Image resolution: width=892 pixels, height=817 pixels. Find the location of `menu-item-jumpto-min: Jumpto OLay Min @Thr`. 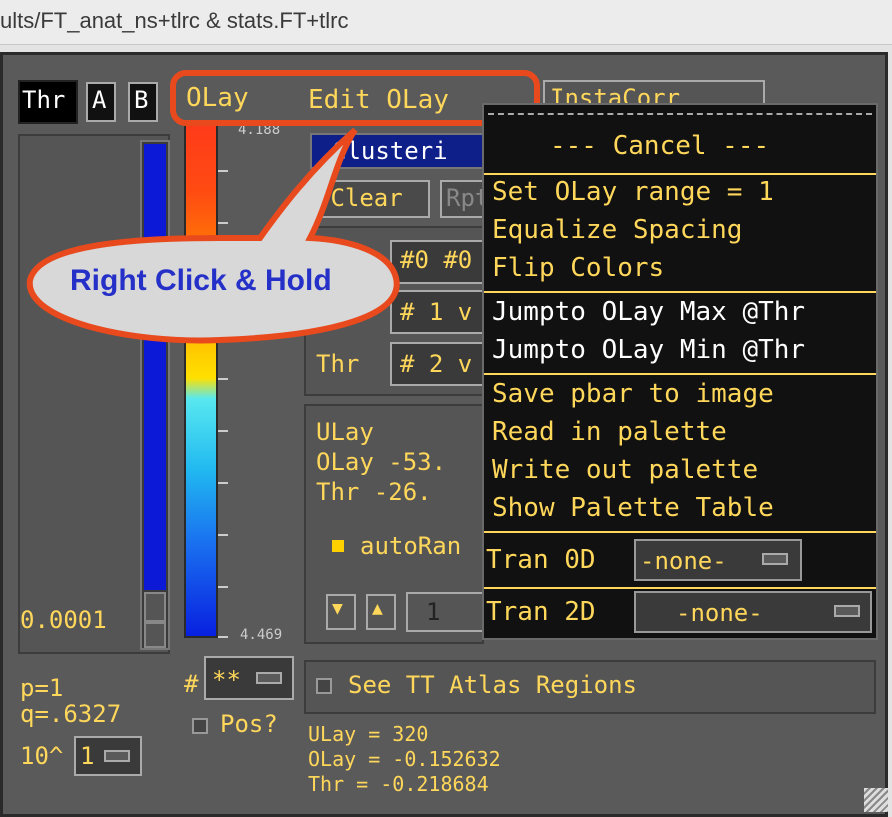

menu-item-jumpto-min: Jumpto OLay Min @Thr is located at coordinates (648, 350).